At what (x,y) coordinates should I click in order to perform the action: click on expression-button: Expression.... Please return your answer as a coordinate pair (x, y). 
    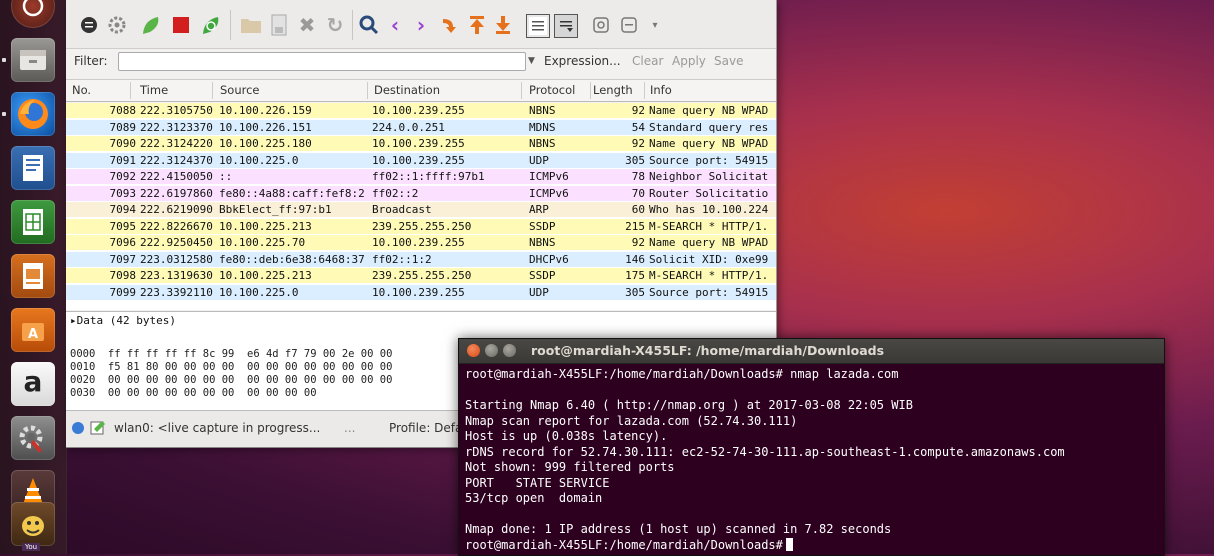
    Looking at the image, I should click on (582, 61).